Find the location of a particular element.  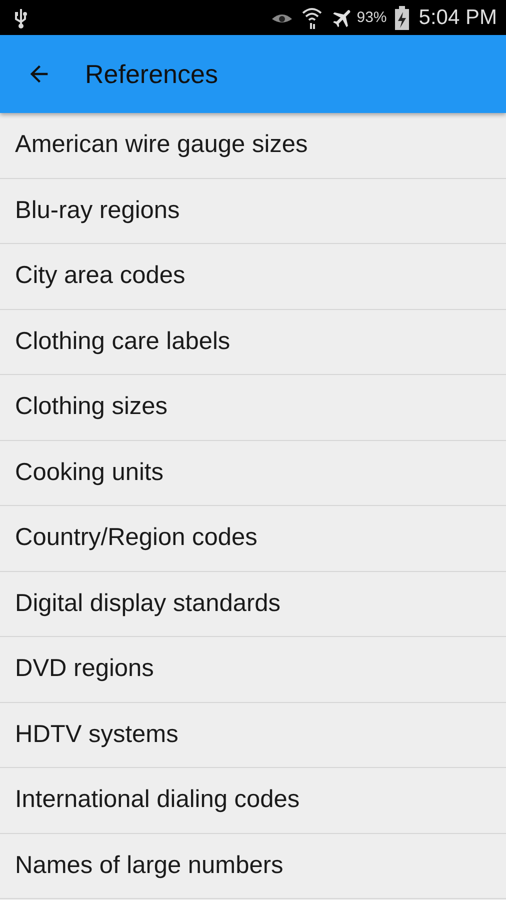

wifi-icon is located at coordinates (311, 18).